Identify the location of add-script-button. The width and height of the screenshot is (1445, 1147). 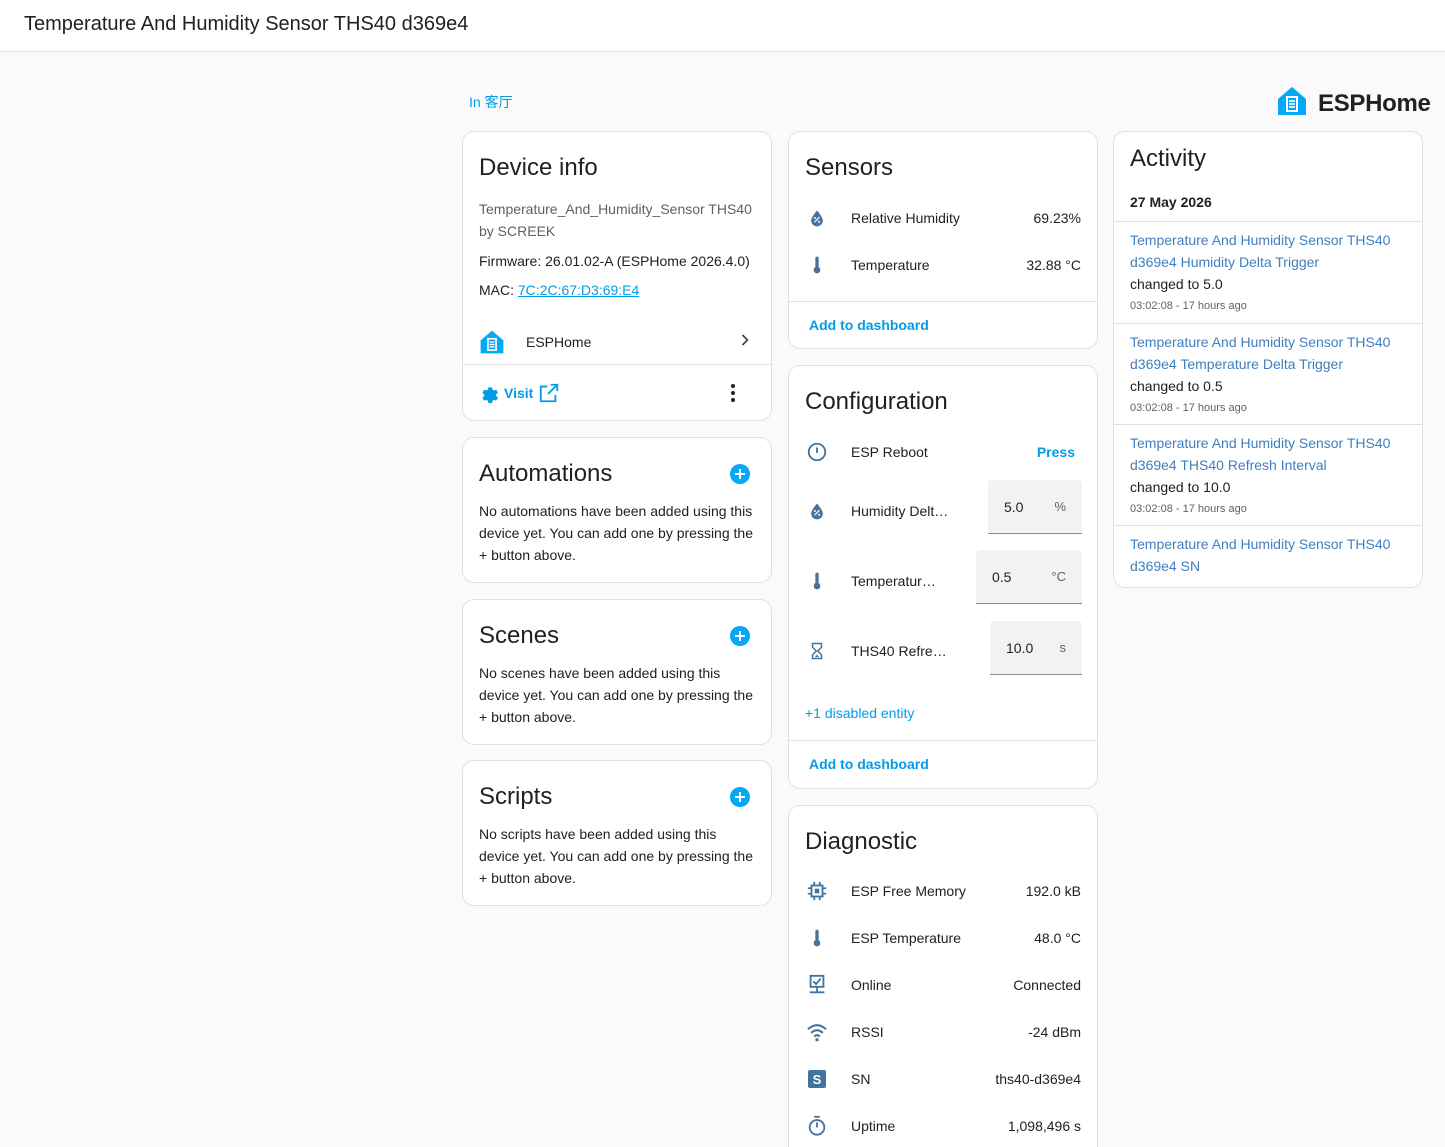
(740, 797).